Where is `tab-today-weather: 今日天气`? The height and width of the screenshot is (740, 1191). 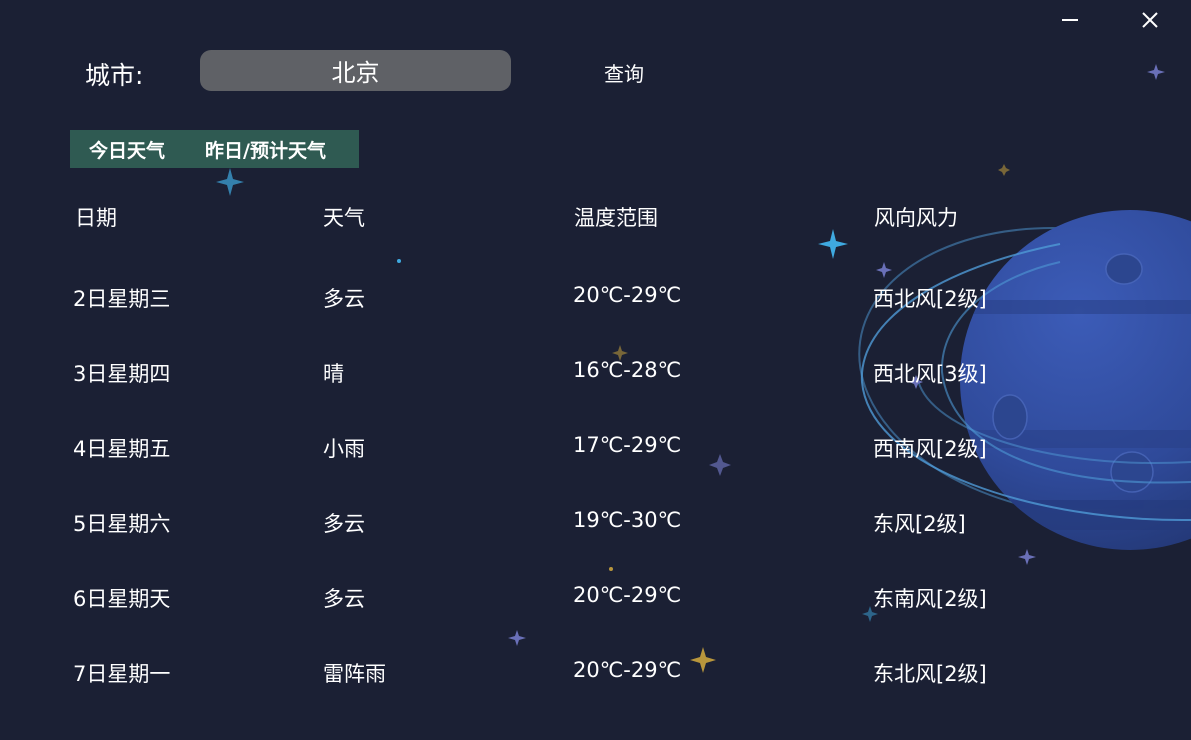
tab-today-weather: 今日天气 is located at coordinates (127, 149).